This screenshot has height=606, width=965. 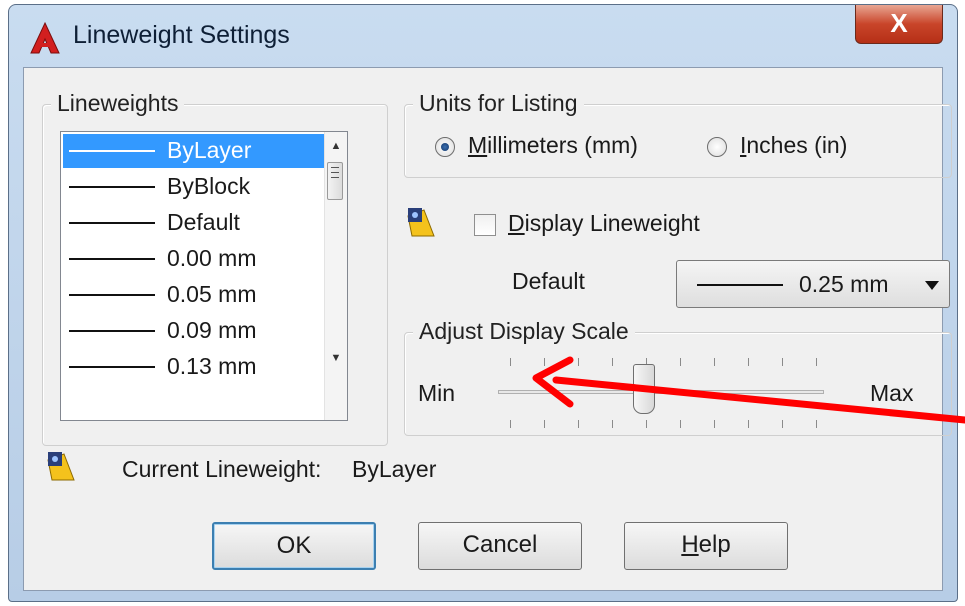 I want to click on current-lineweight-value: ByLayer, so click(x=394, y=469).